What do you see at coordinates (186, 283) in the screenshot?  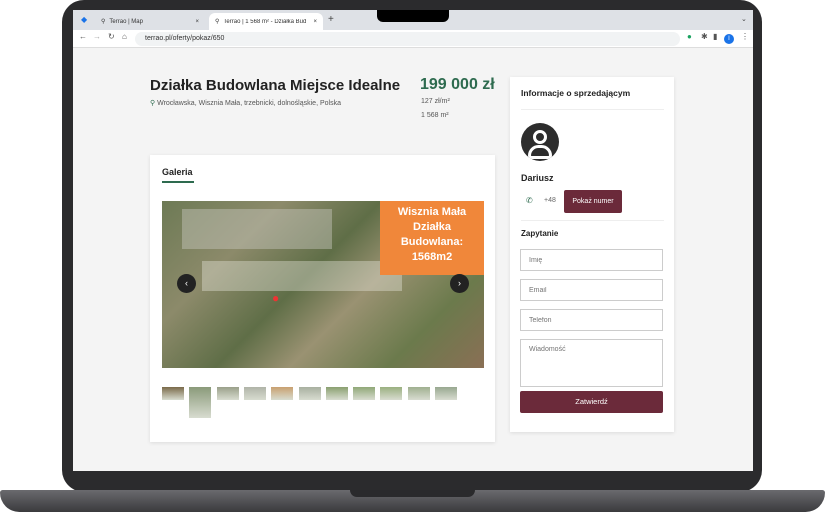 I see `prev-image-button: ‹` at bounding box center [186, 283].